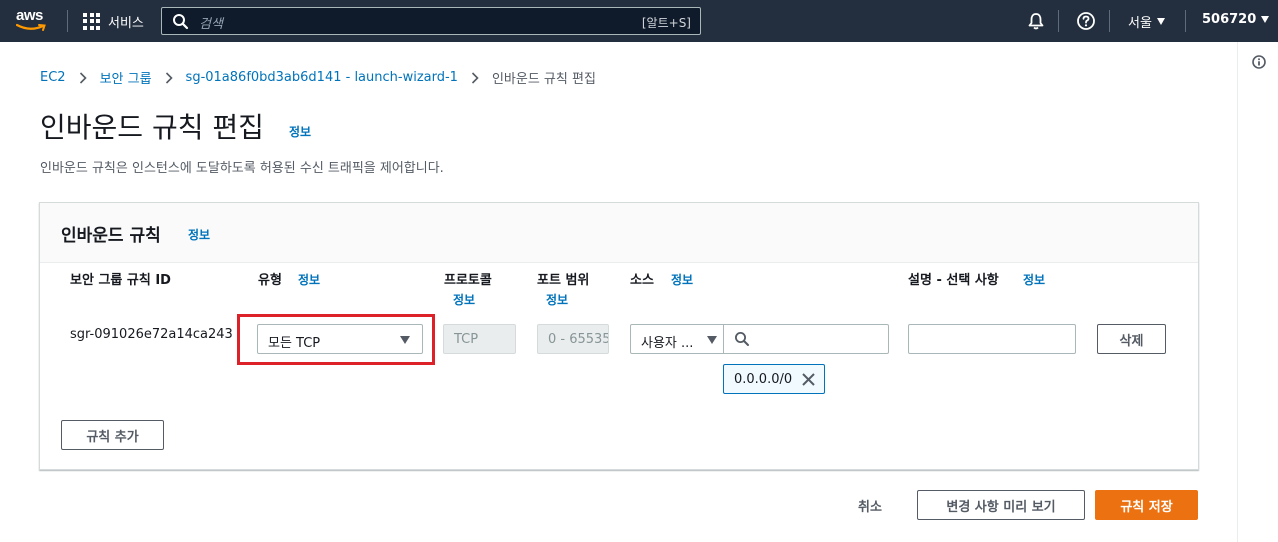 The image size is (1278, 542). Describe the element at coordinates (666, 23) in the screenshot. I see `search-shortcut: [알트+S]` at that location.